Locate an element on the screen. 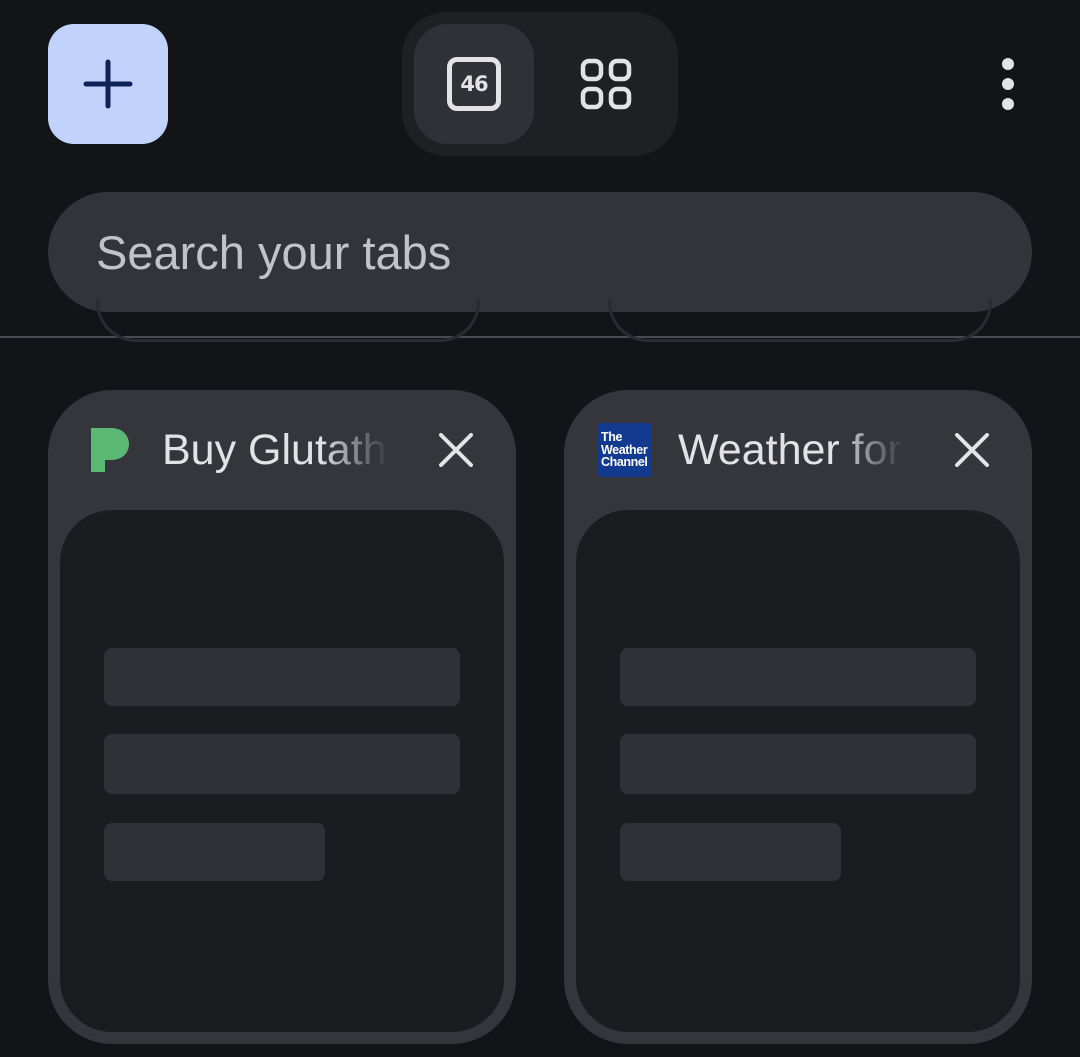  tab-groups-button is located at coordinates (606, 84).